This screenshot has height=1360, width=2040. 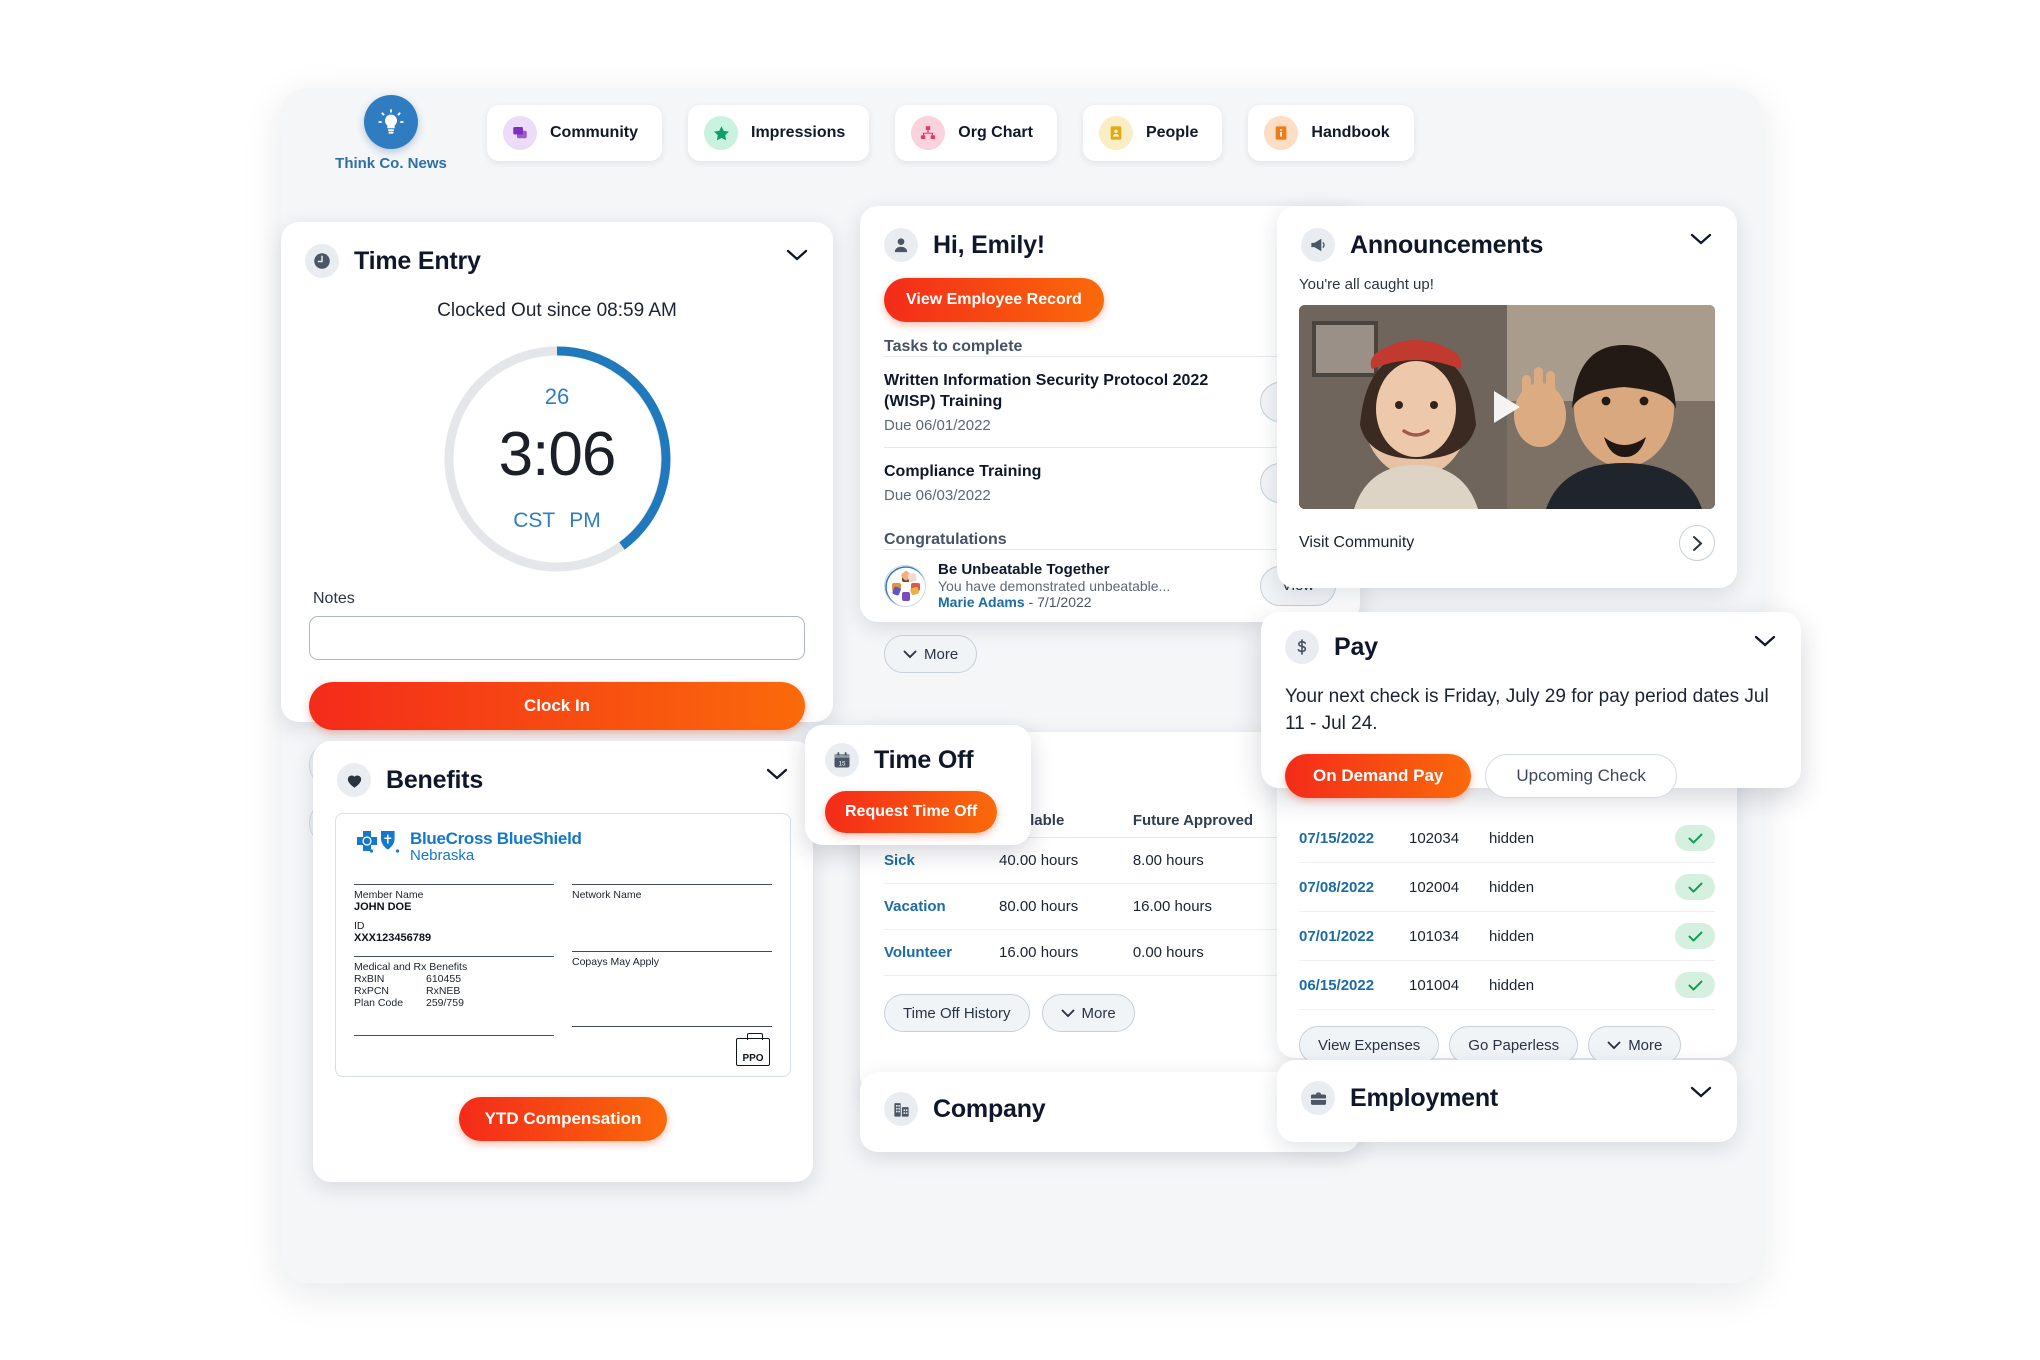 What do you see at coordinates (928, 133) in the screenshot?
I see `org-chart-icon` at bounding box center [928, 133].